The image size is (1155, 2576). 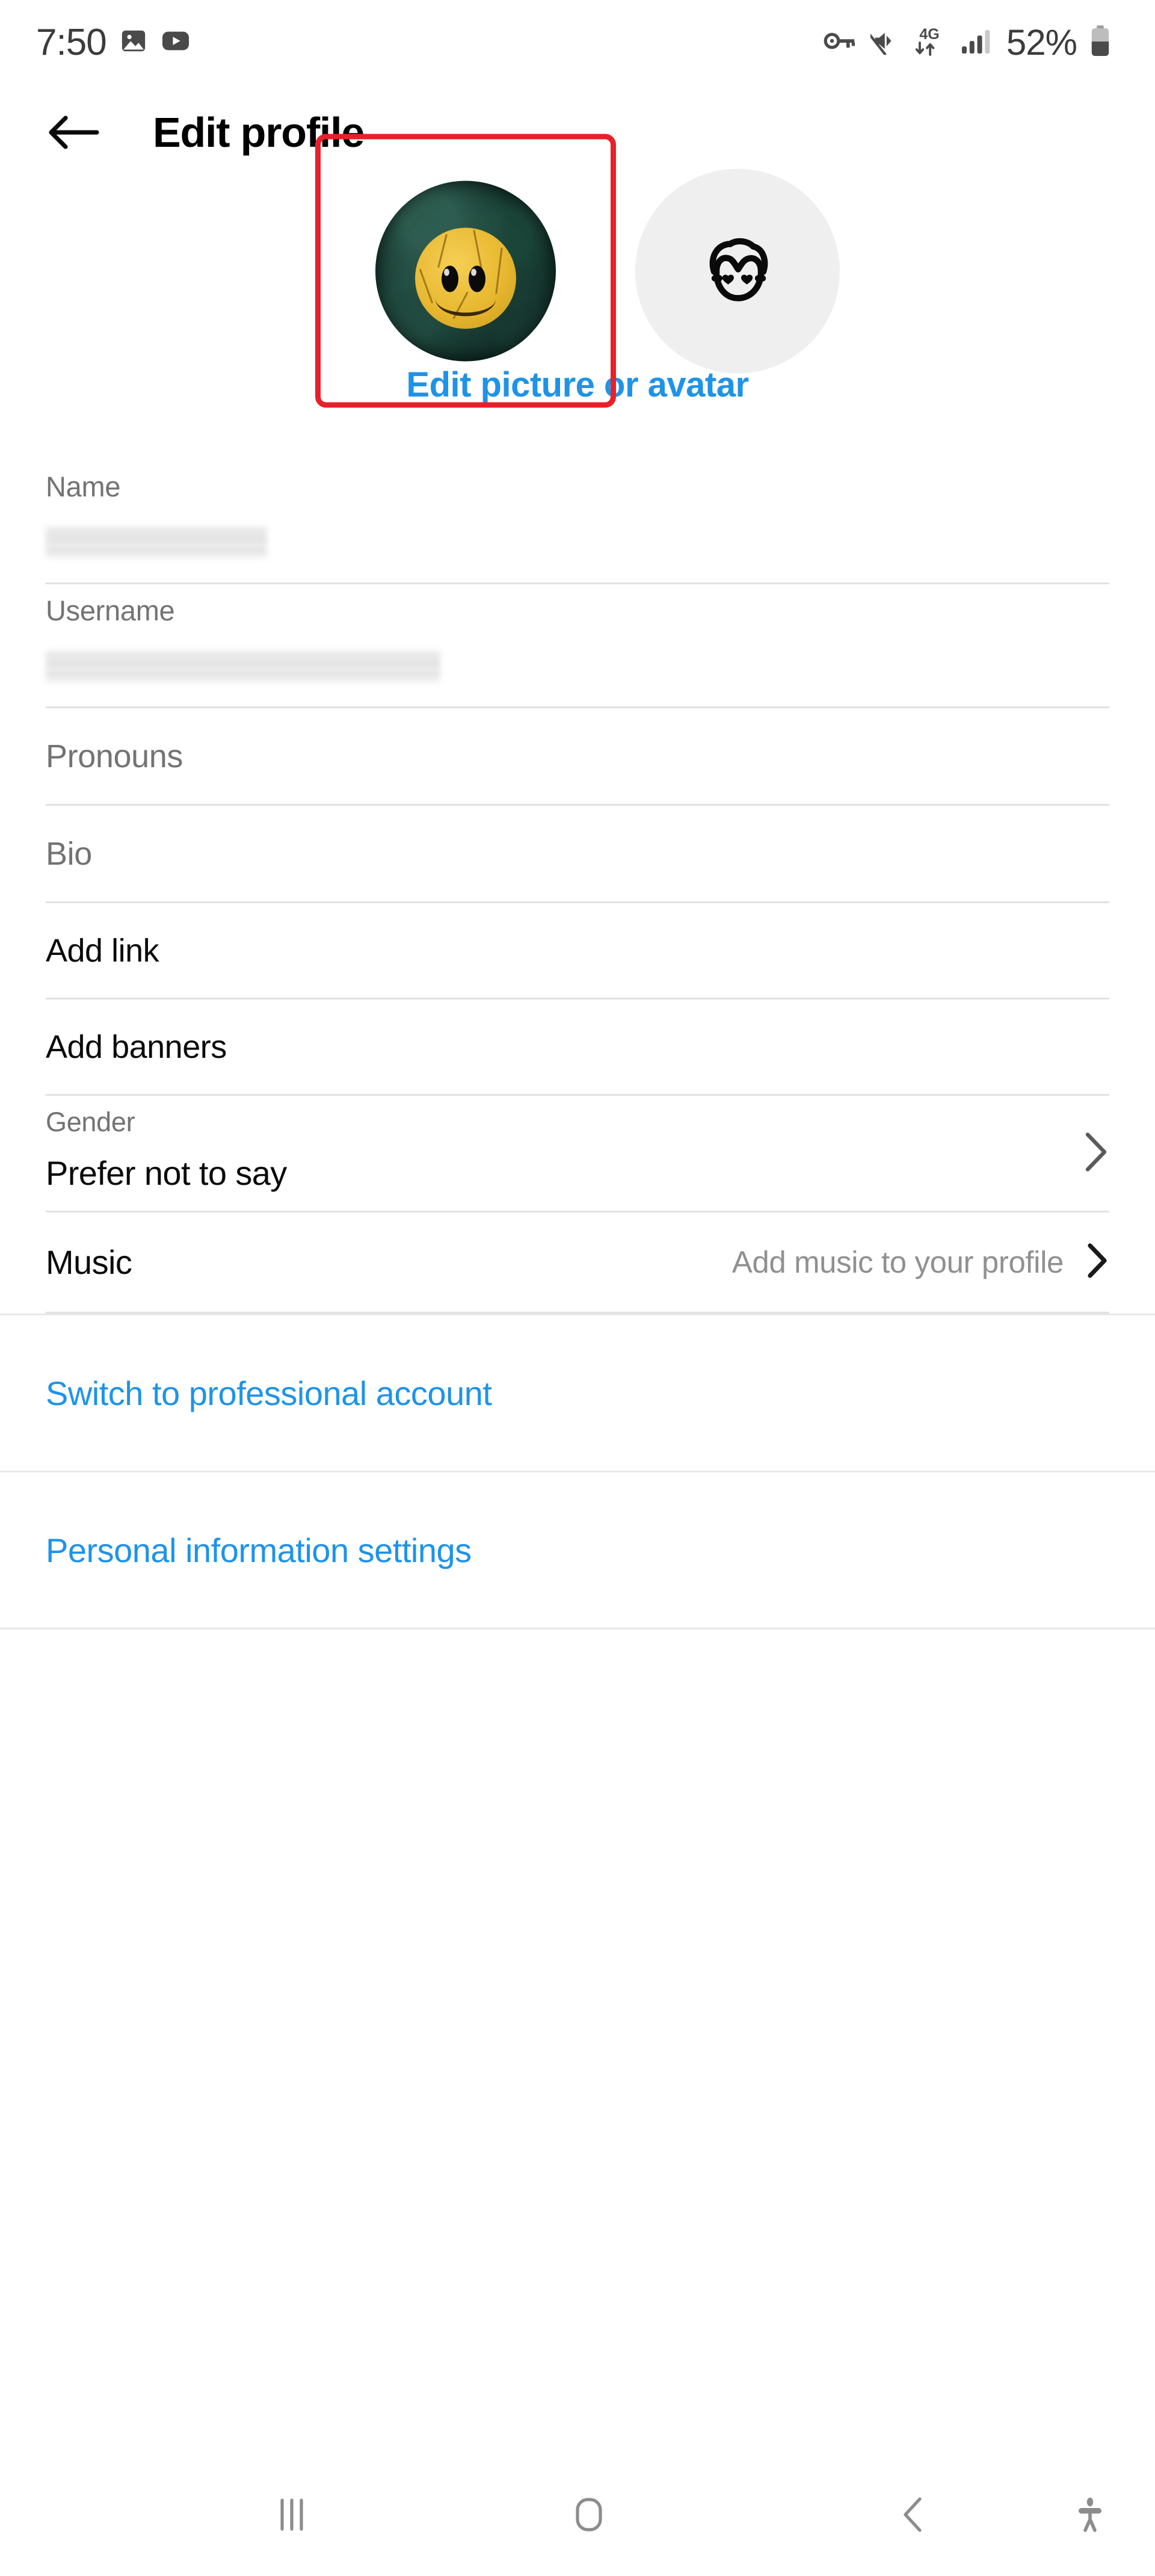 What do you see at coordinates (102, 950) in the screenshot?
I see `add-link-label: Add link` at bounding box center [102, 950].